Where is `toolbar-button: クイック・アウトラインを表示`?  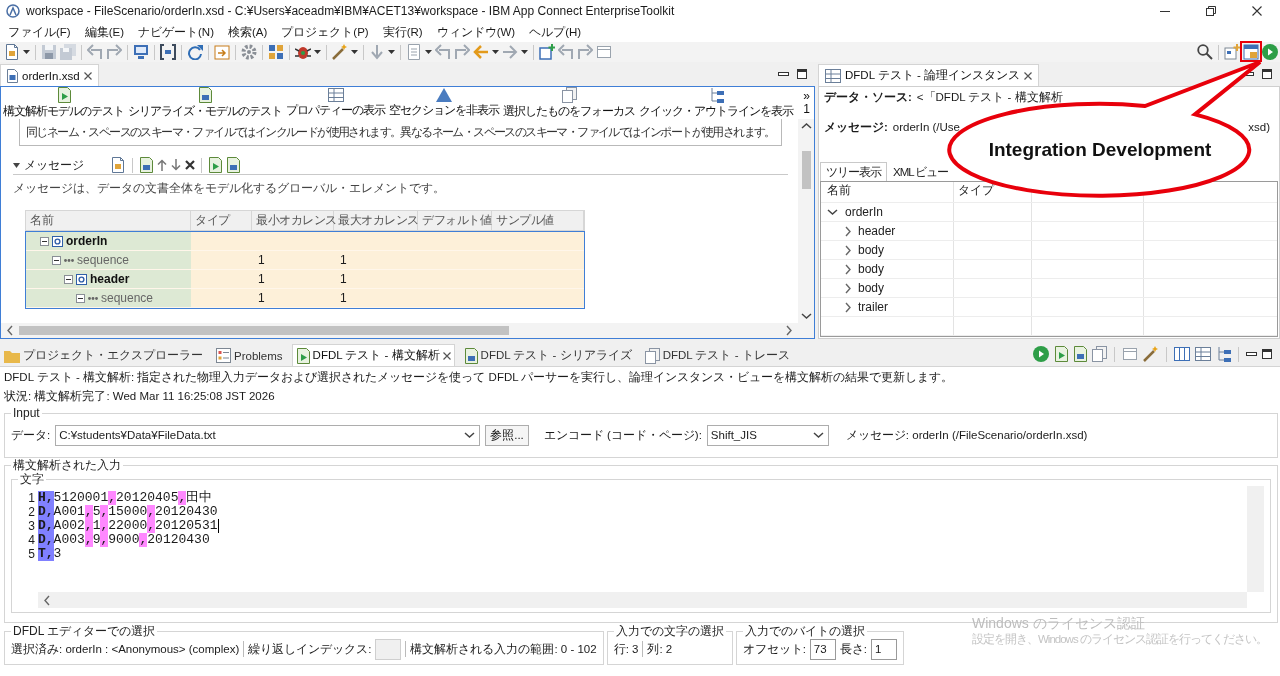 toolbar-button: クイック・アウトラインを表示 is located at coordinates (716, 103).